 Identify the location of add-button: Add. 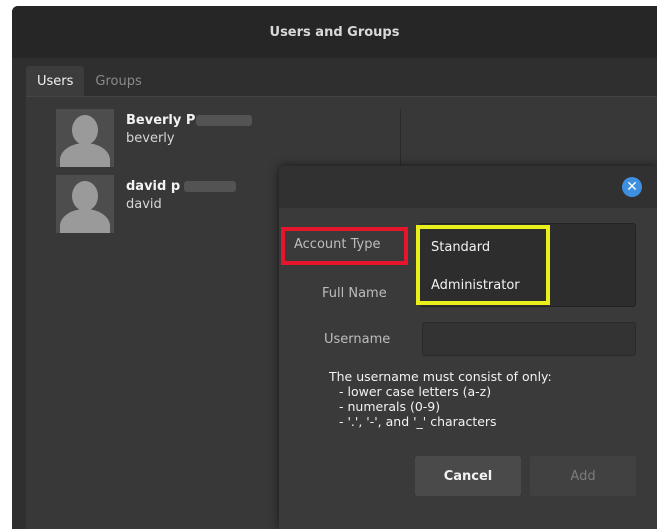
(583, 476).